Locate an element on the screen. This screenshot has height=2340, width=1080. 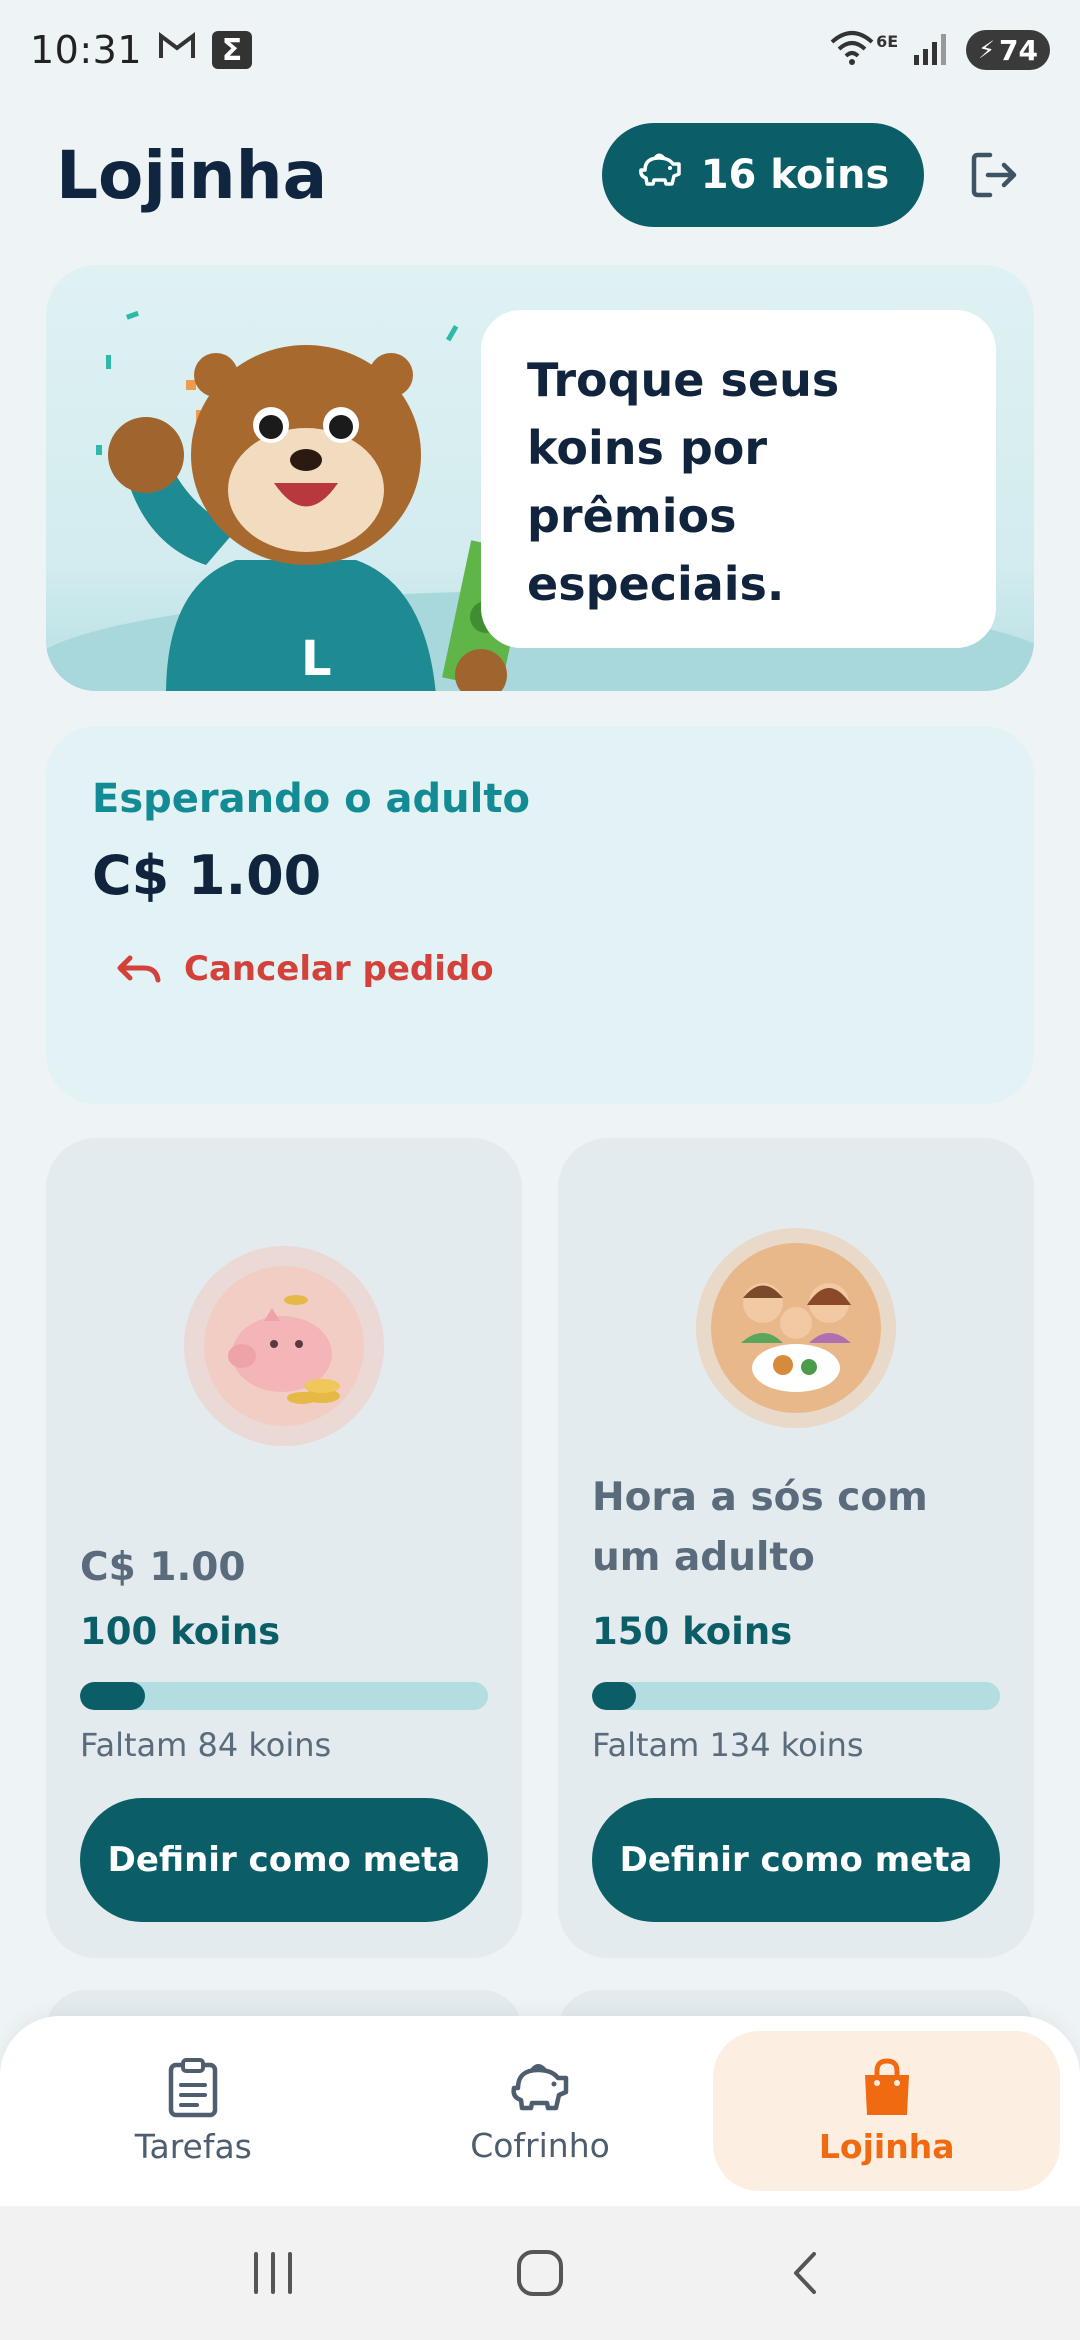
pending-status: Esperando o adulto is located at coordinates (311, 799).